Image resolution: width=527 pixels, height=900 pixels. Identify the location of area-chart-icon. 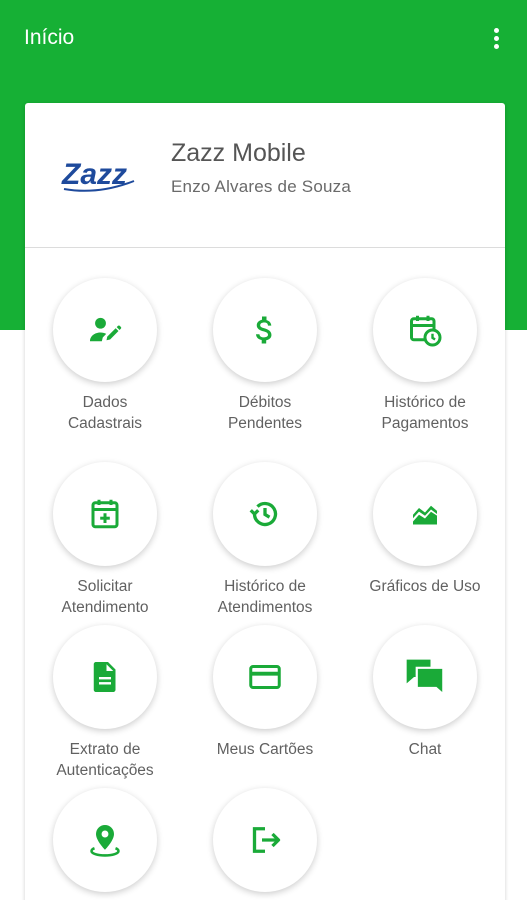
(425, 515).